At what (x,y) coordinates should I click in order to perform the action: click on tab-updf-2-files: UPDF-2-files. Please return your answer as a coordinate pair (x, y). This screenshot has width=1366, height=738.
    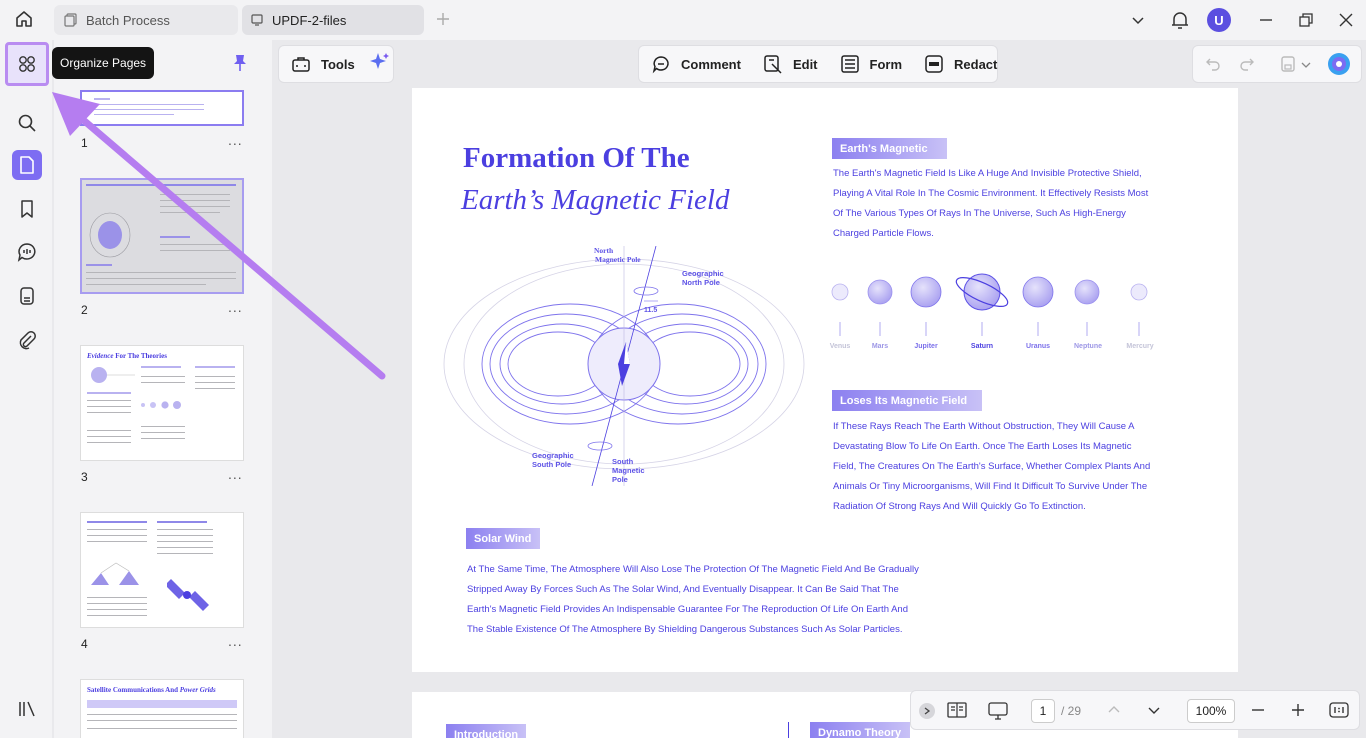
    Looking at the image, I should click on (333, 20).